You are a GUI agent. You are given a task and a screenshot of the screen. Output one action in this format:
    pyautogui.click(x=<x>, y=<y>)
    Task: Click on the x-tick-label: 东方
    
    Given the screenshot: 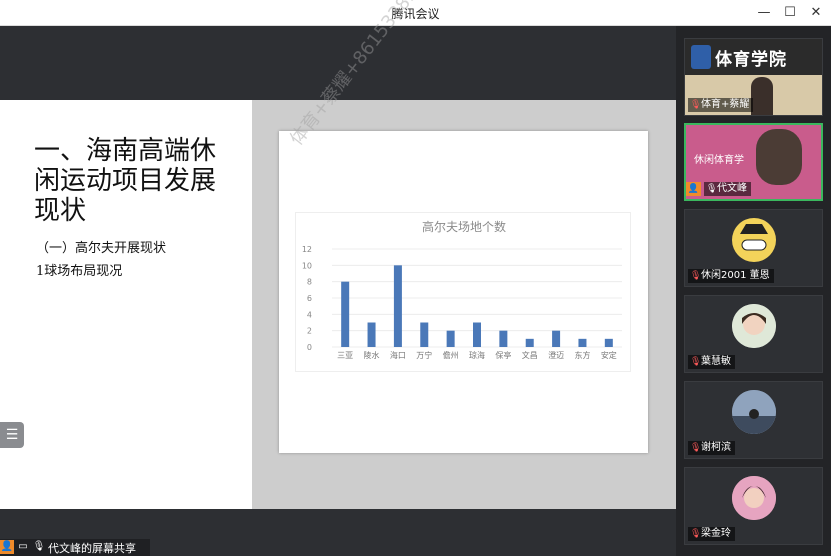 What is the action you would take?
    pyautogui.click(x=582, y=355)
    